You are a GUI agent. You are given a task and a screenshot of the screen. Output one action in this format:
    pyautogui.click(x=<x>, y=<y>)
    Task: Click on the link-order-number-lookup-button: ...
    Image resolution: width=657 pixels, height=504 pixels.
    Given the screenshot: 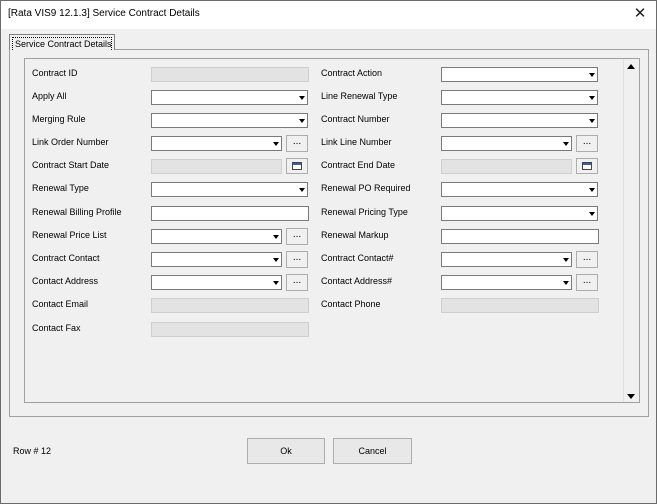 What is the action you would take?
    pyautogui.click(x=297, y=143)
    